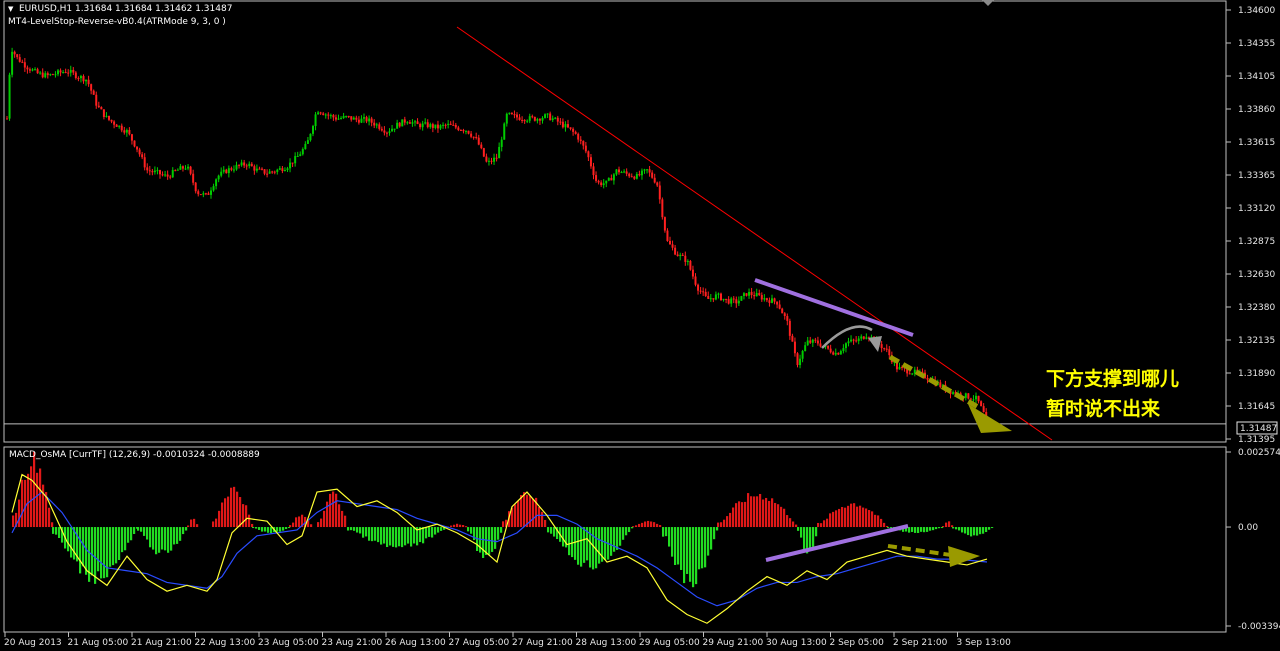 The width and height of the screenshot is (1280, 651). Describe the element at coordinates (11, 9) in the screenshot. I see `dropdown-icon: ▼` at that location.